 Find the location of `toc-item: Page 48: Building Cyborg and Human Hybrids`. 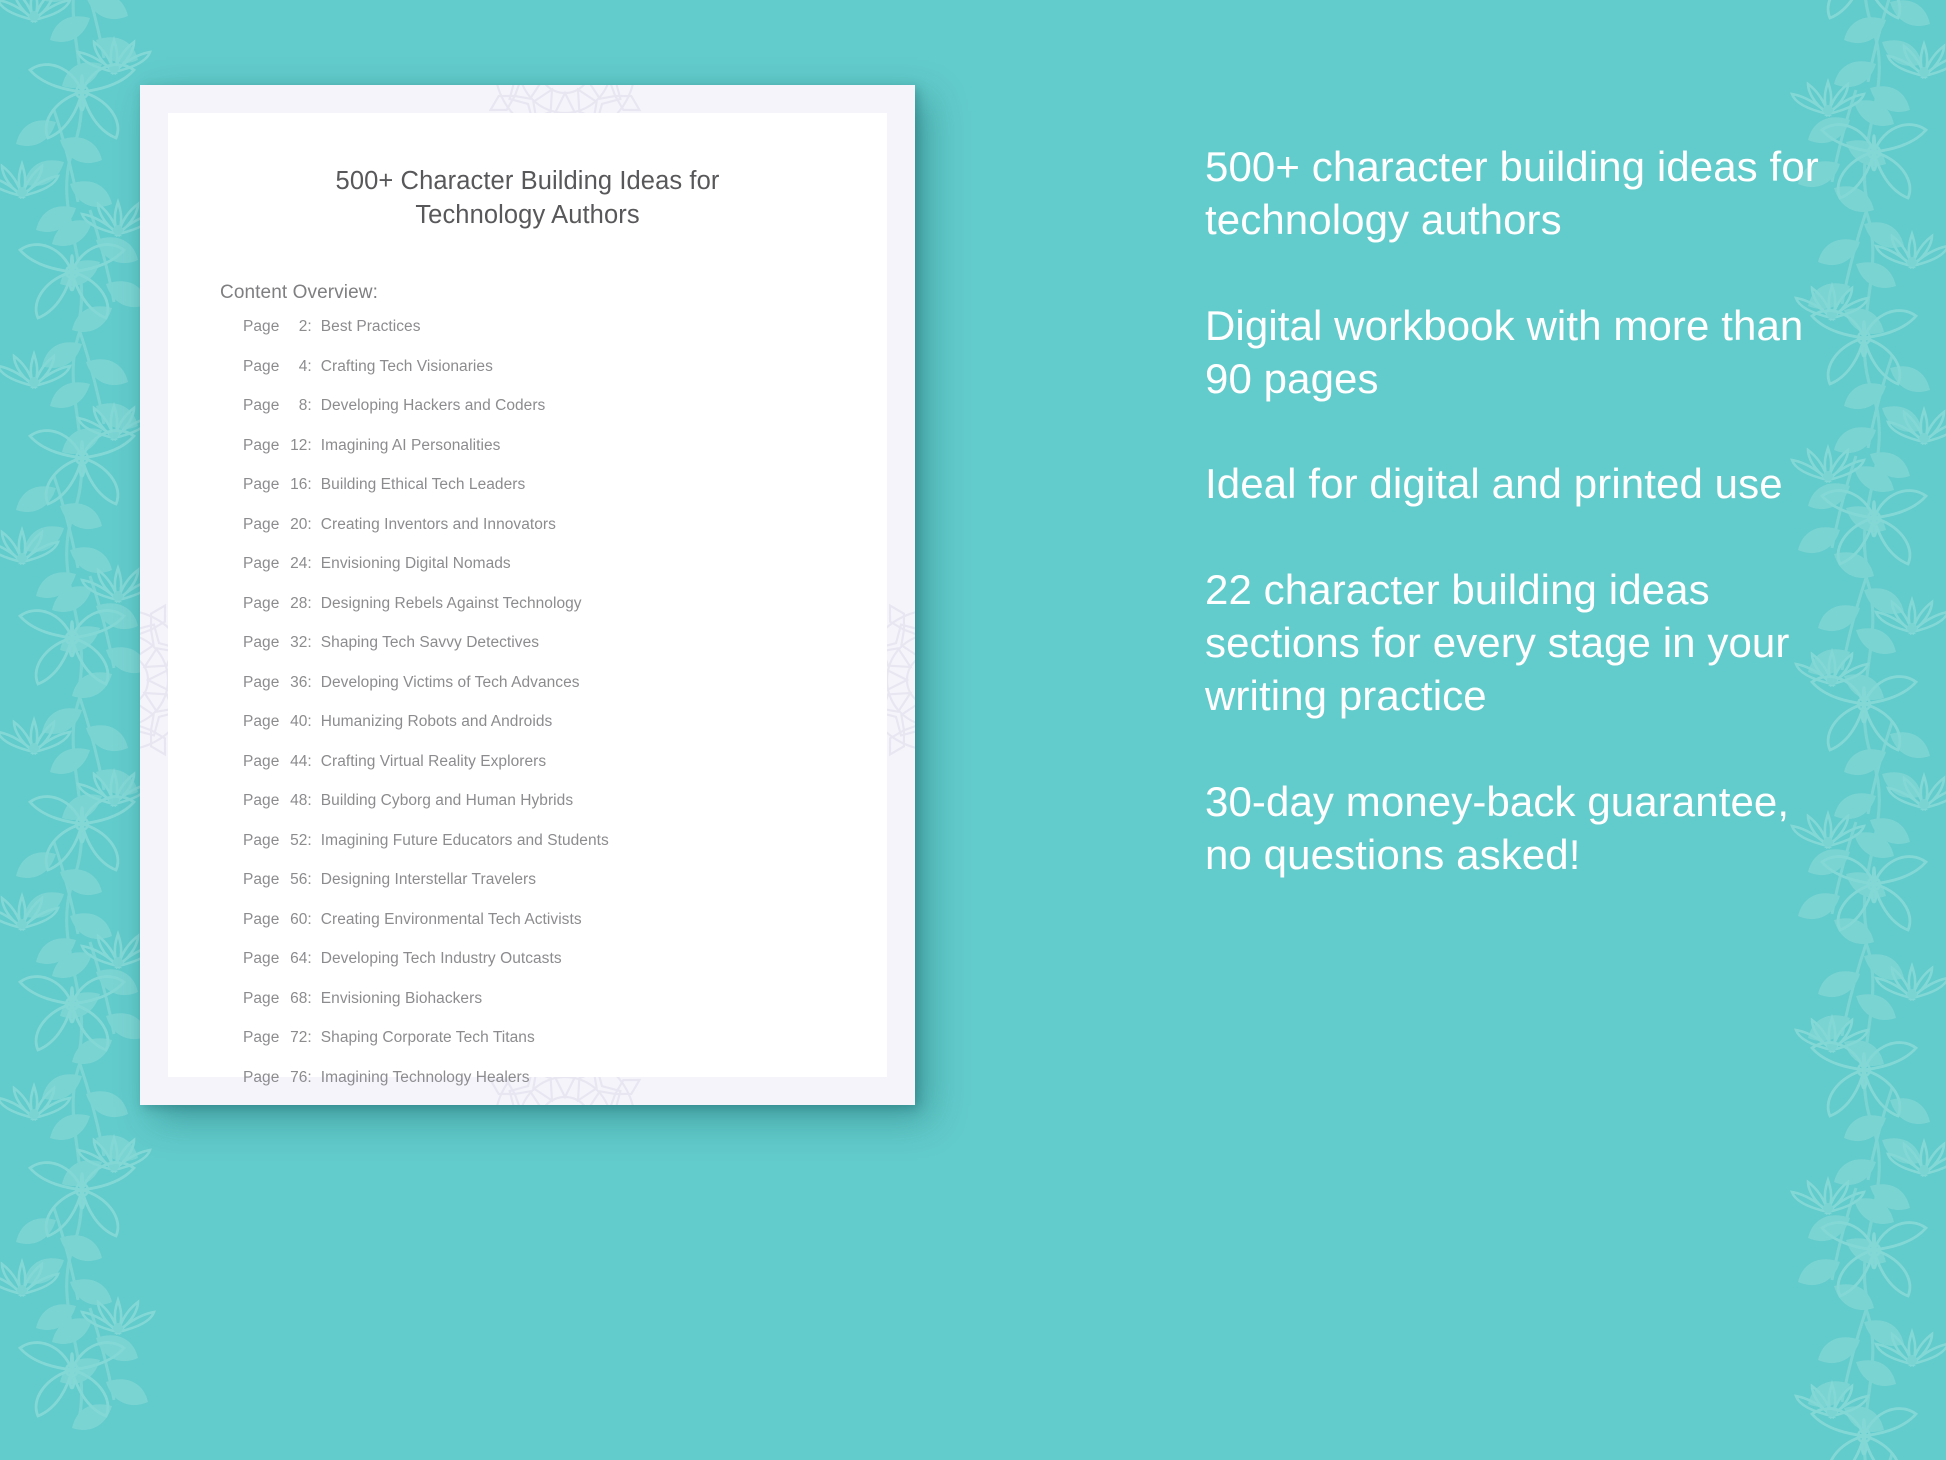

toc-item: Page 48: Building Cyborg and Human Hybrids is located at coordinates (565, 812).